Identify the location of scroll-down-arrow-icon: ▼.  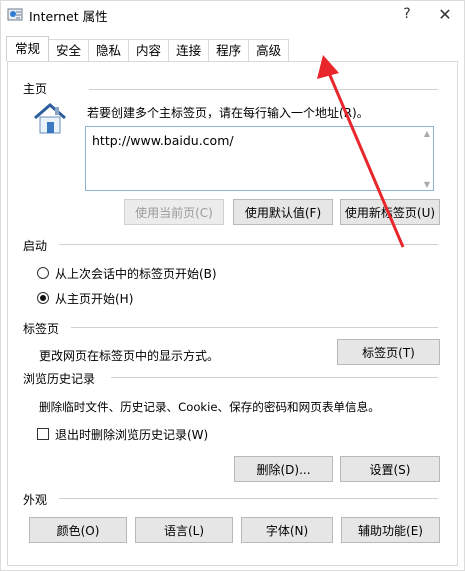
(427, 184).